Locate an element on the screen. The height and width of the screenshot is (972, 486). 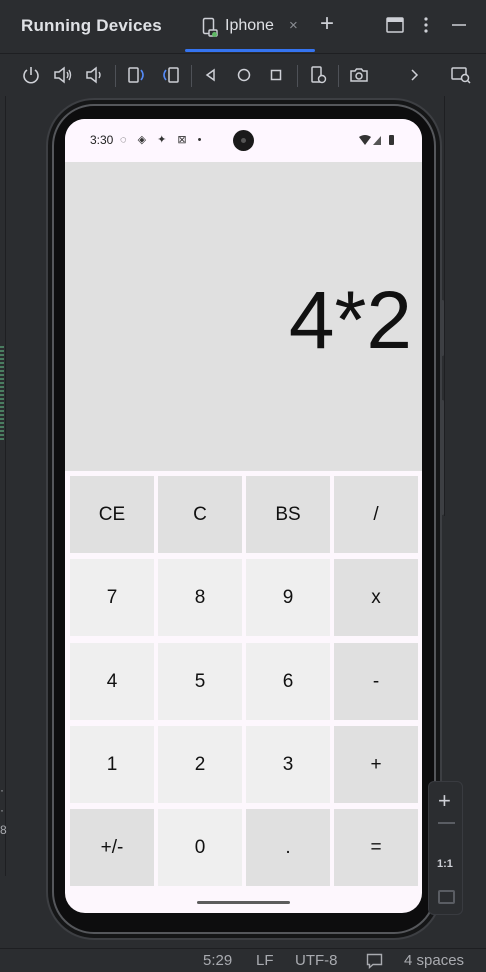
zoom-out-button is located at coordinates (446, 823).